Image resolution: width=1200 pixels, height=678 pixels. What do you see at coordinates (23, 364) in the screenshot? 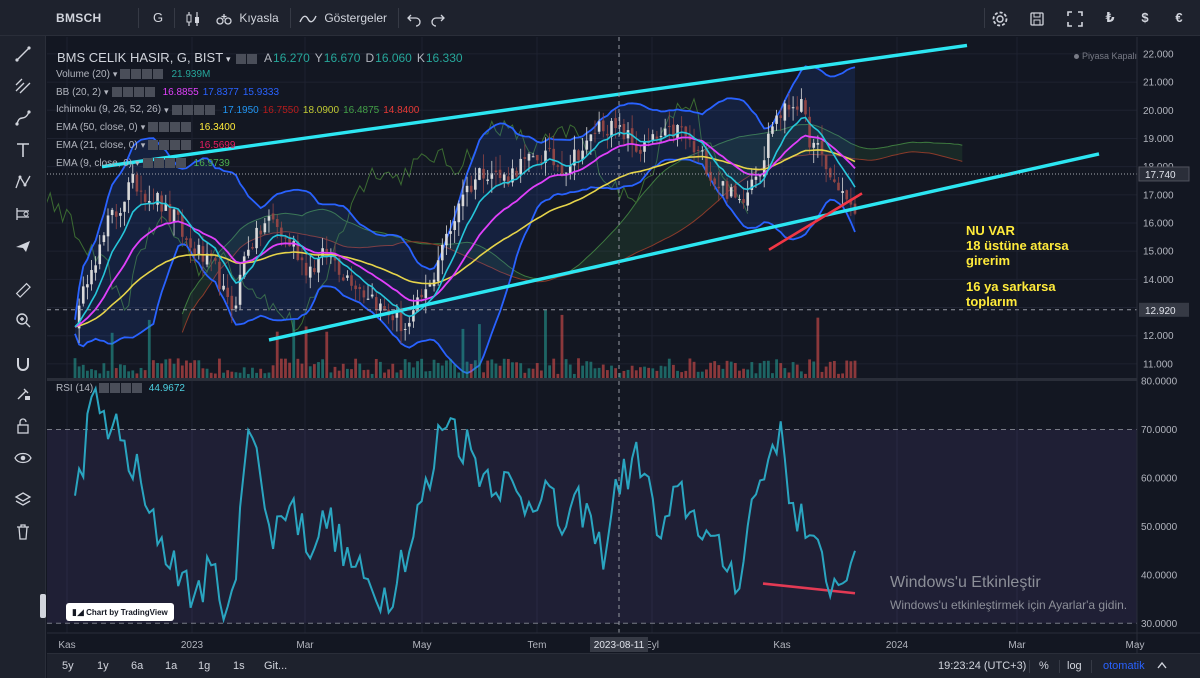
I see `magnet-icon` at bounding box center [23, 364].